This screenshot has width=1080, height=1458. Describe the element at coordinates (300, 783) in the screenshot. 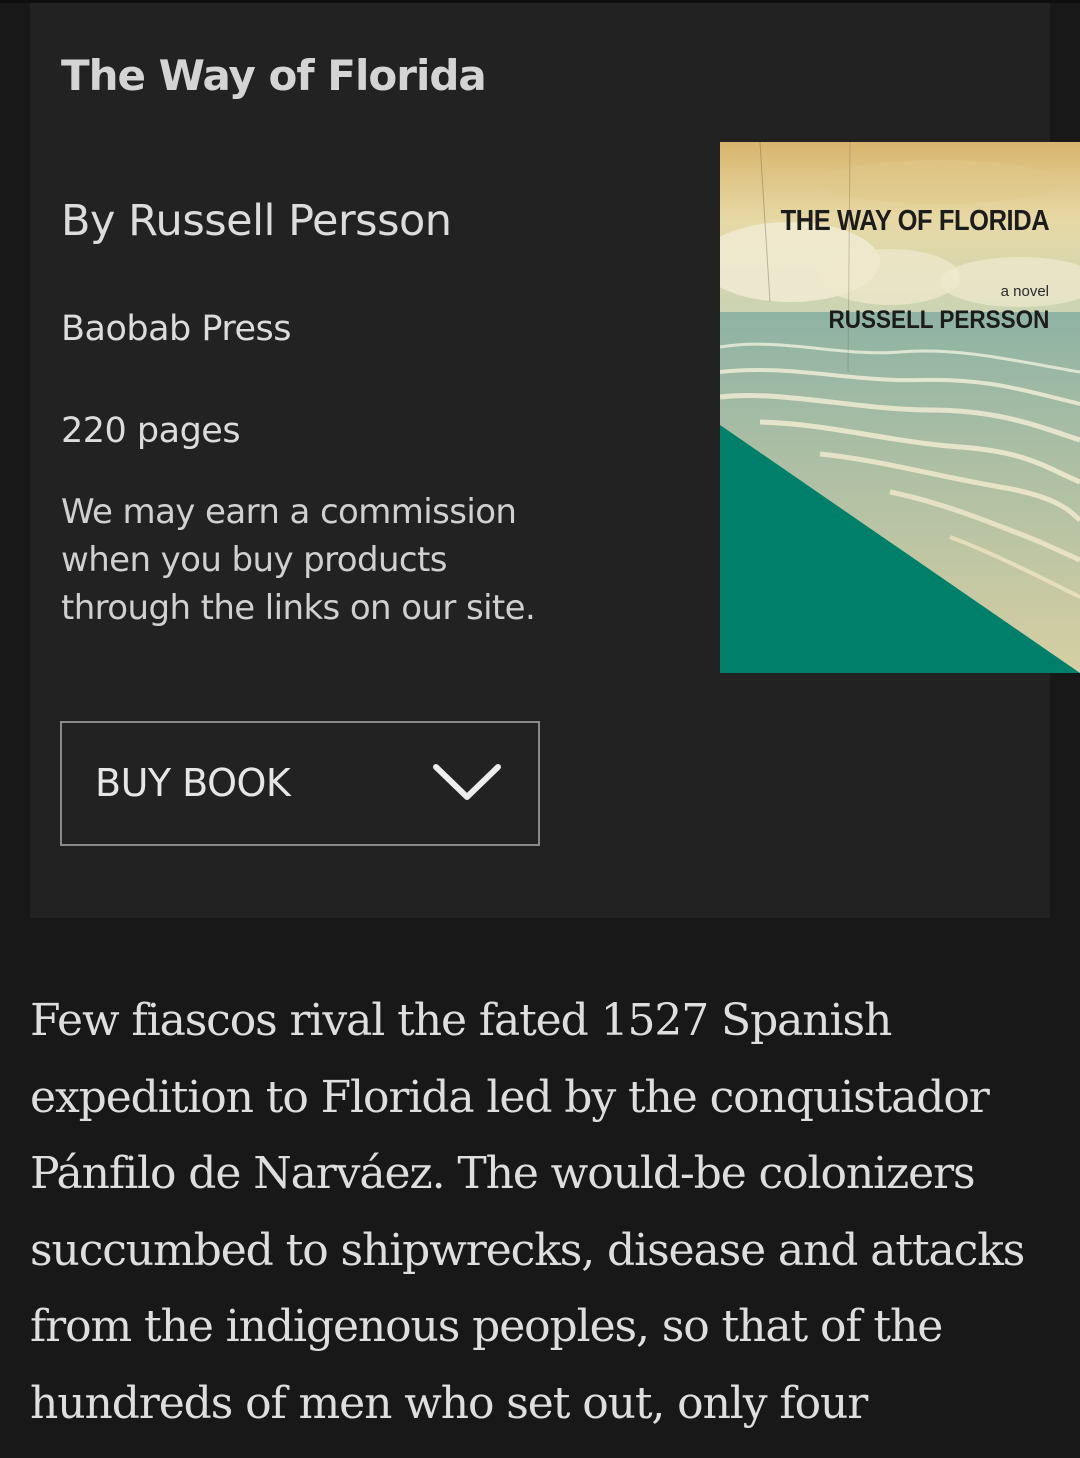

I see `buy-book-button: BUY BOOK` at that location.